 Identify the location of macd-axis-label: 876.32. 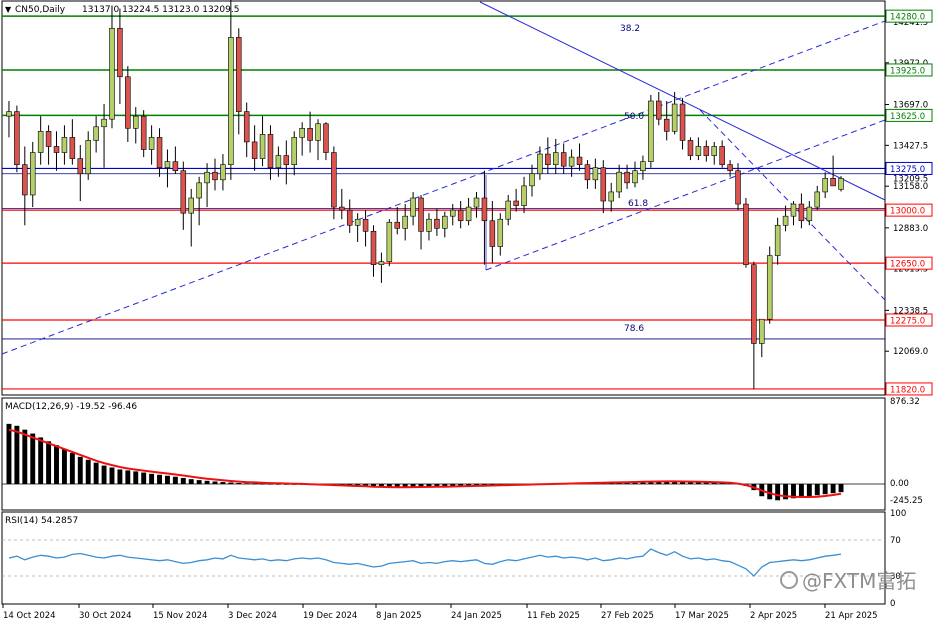
(905, 402).